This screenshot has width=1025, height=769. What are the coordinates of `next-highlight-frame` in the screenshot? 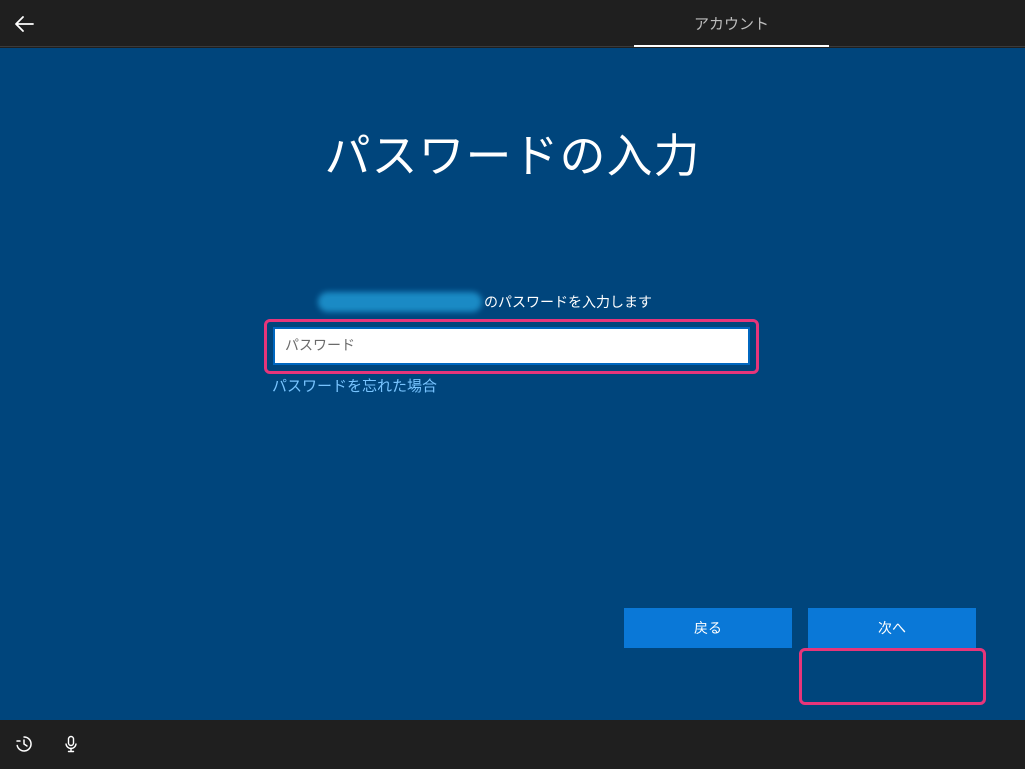 It's located at (892, 676).